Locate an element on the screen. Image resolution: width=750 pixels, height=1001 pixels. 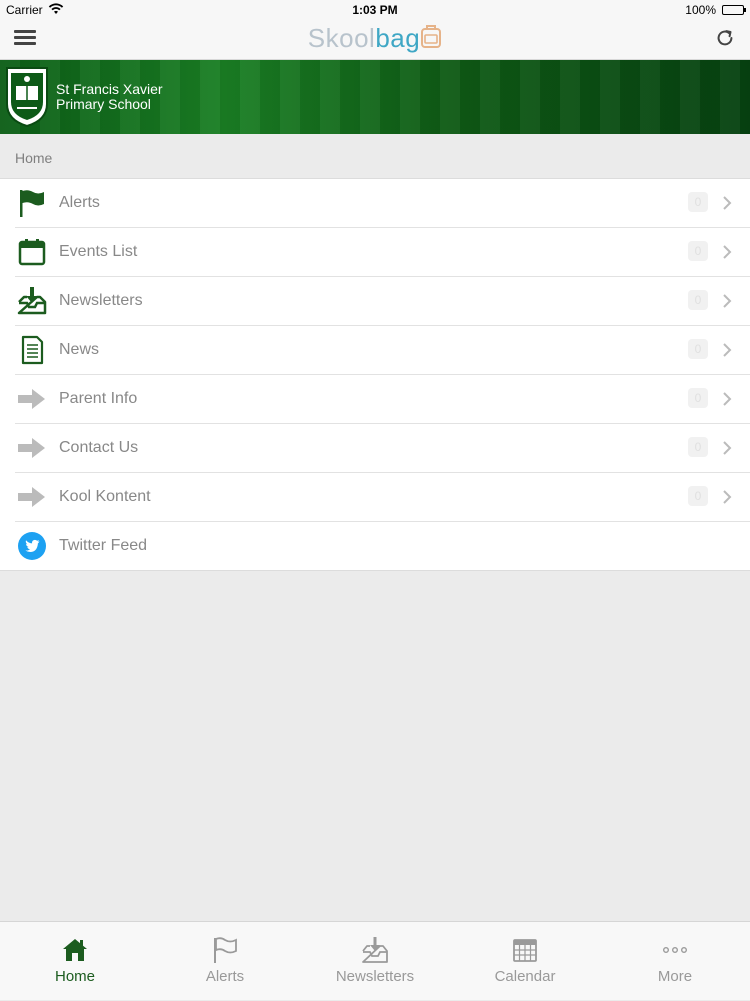
news-count-badge: 0 is located at coordinates (698, 349).